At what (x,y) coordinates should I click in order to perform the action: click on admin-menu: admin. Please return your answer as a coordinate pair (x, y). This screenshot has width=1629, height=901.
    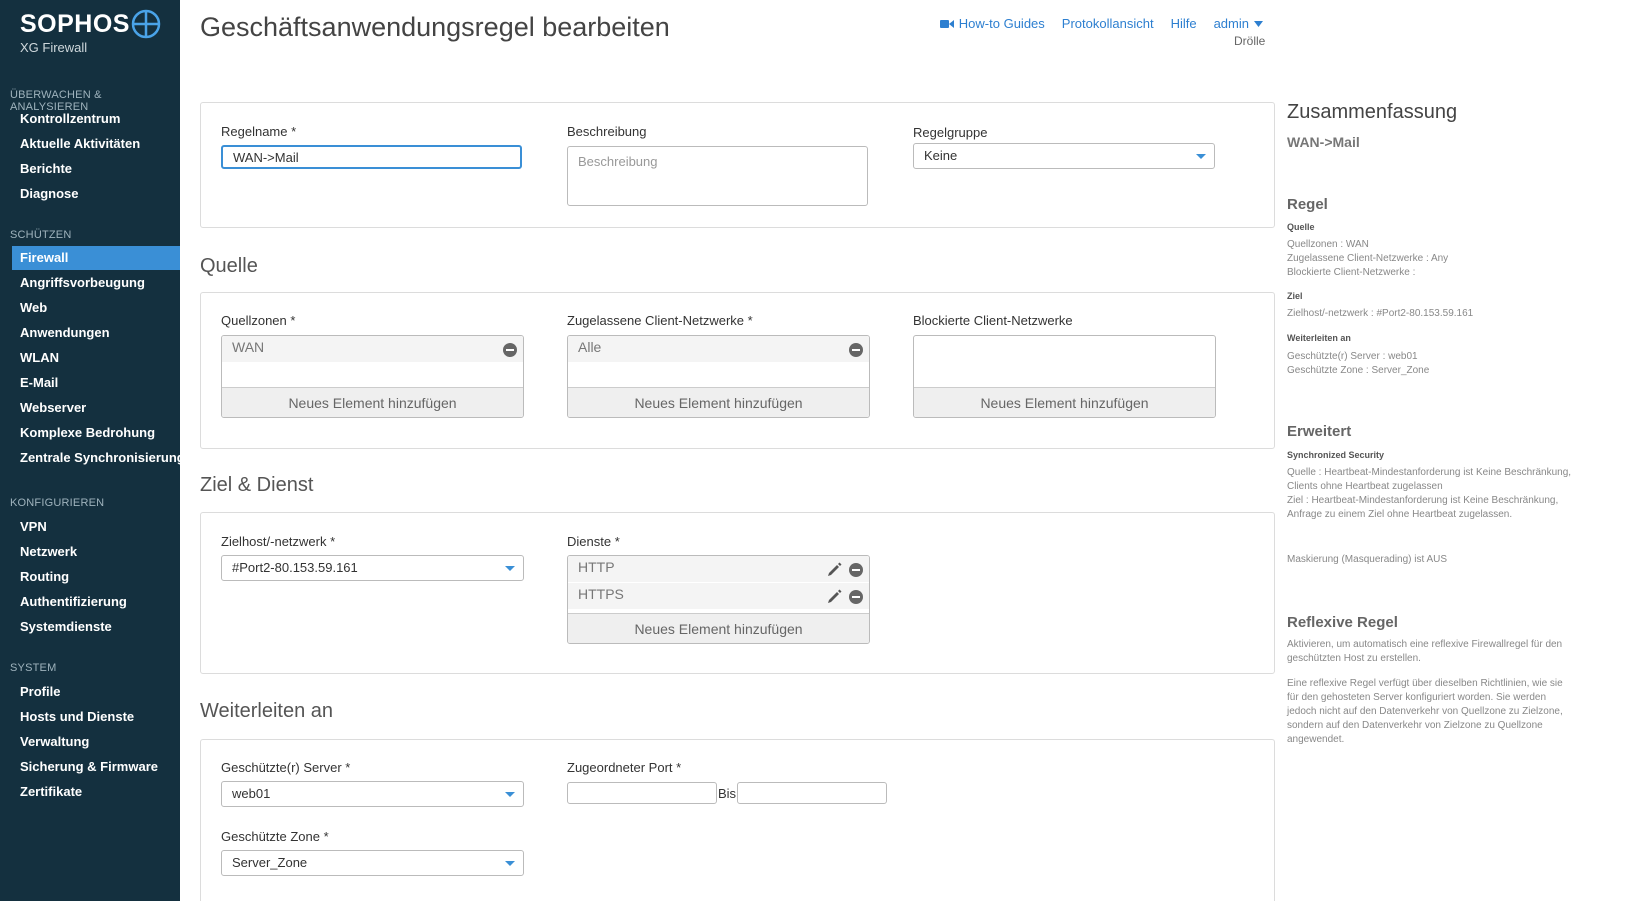
    Looking at the image, I should click on (1238, 23).